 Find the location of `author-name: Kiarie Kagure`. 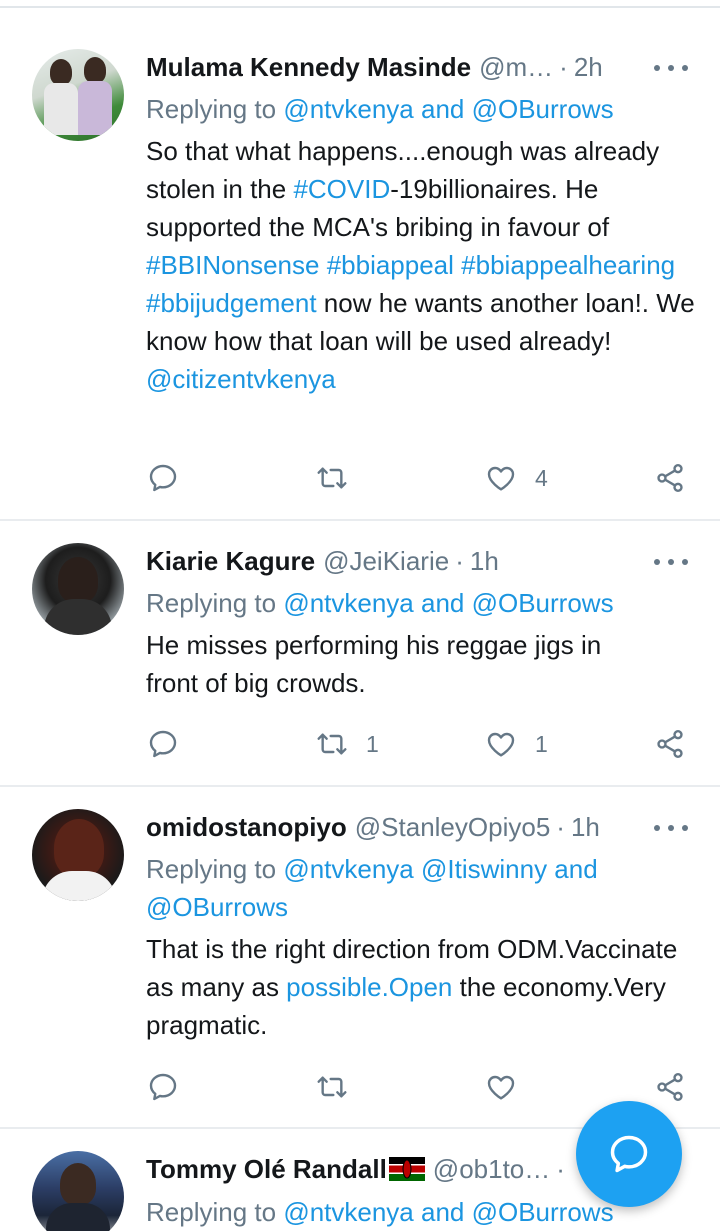

author-name: Kiarie Kagure is located at coordinates (230, 561).